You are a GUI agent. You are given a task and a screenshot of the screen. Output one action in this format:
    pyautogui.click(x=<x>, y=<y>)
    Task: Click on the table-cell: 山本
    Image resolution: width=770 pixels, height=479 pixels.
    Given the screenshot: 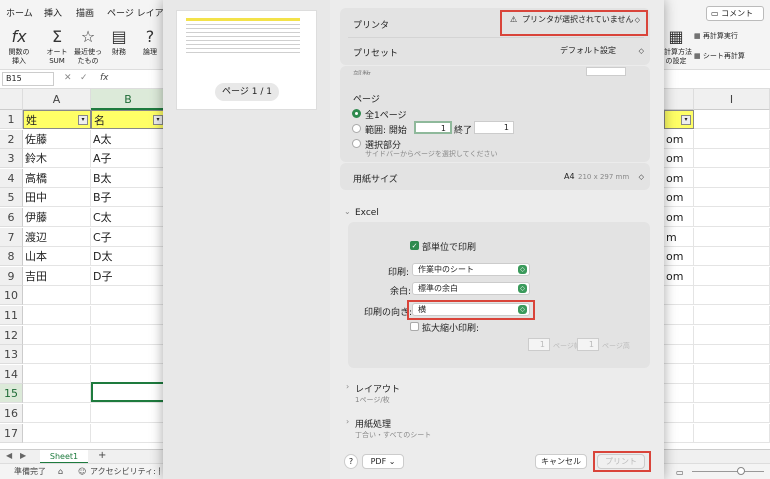 What is the action you would take?
    pyautogui.click(x=57, y=257)
    